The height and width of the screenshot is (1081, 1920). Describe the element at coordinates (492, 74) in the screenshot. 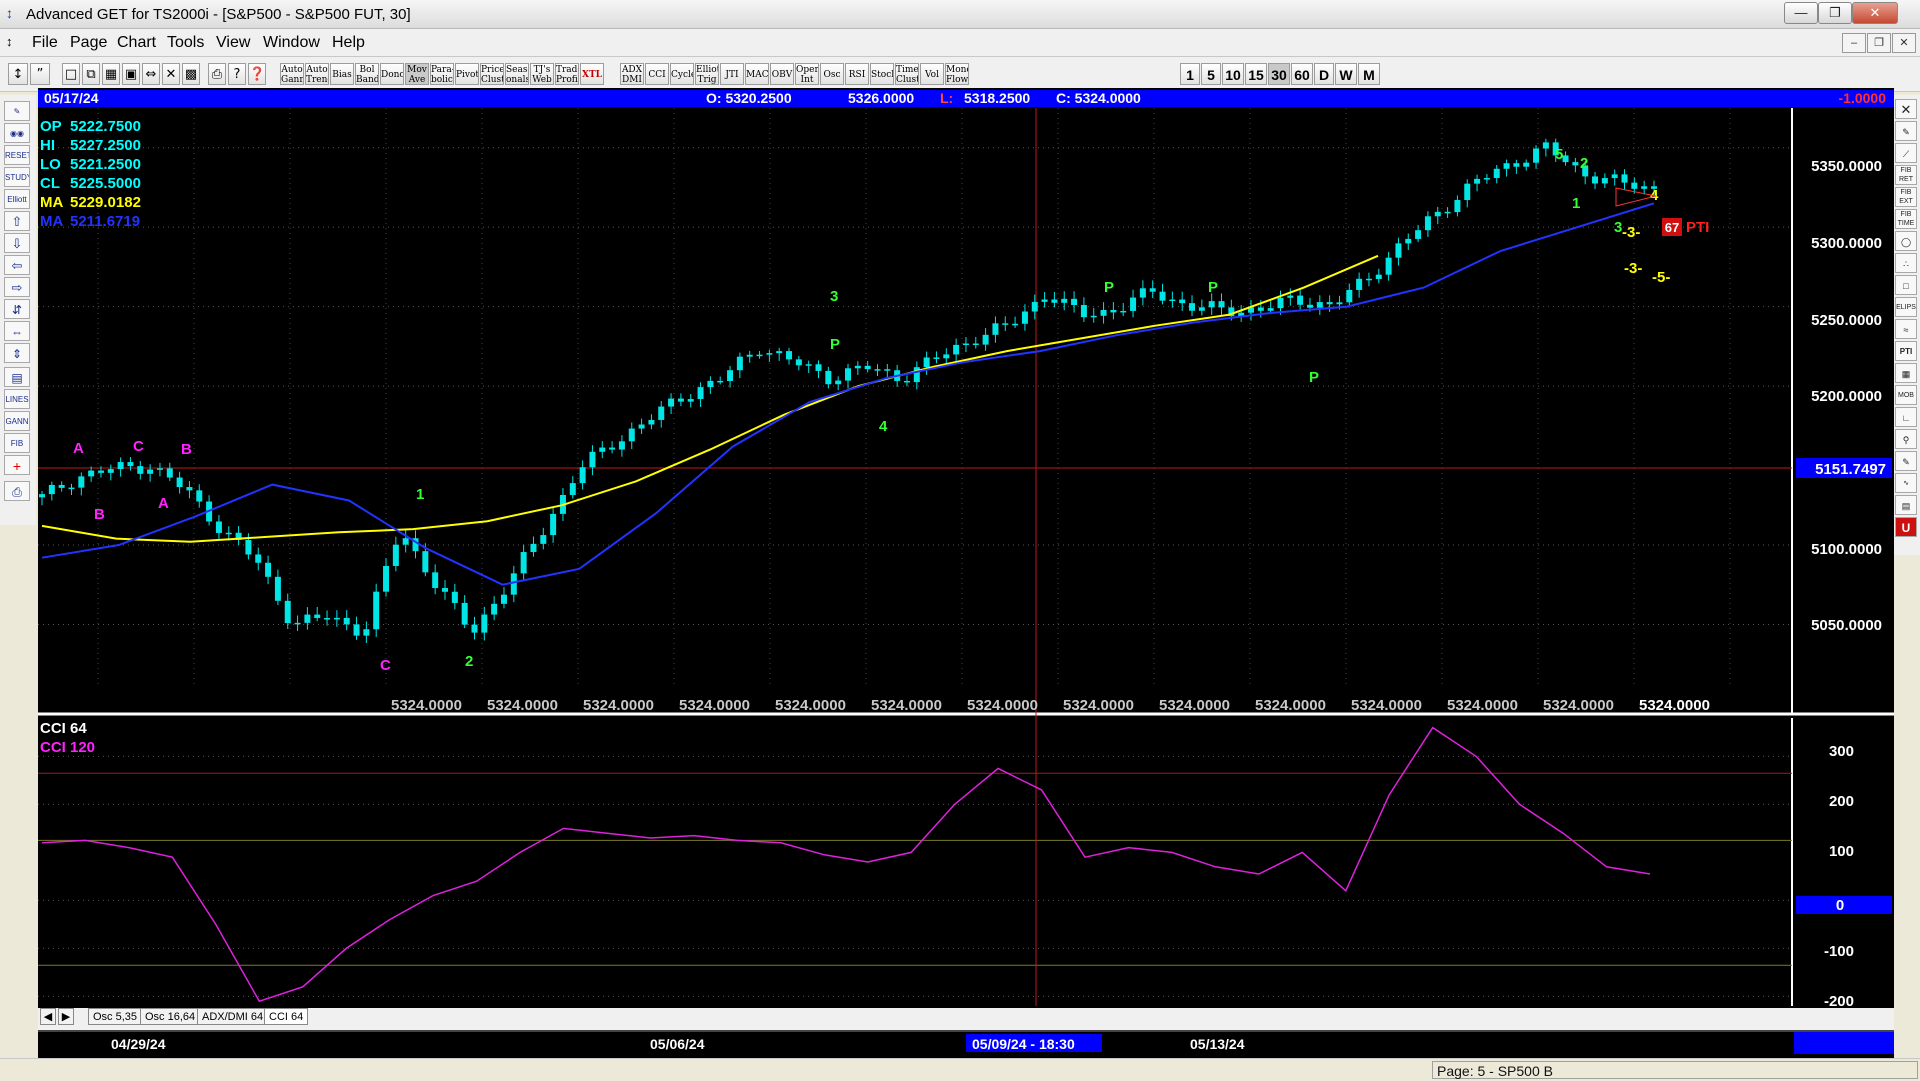

I see `tb-price-clust: Price Clust` at that location.